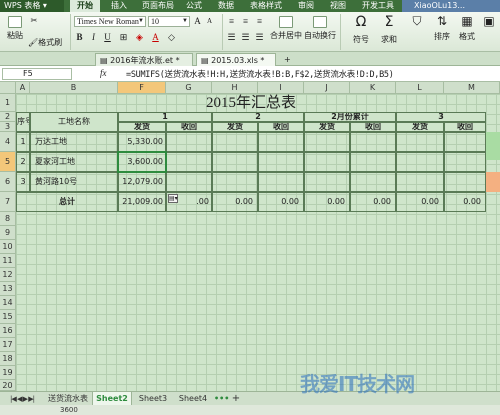 The height and width of the screenshot is (415, 500). I want to click on sheet-title: 2015年汇总表, so click(251, 103).